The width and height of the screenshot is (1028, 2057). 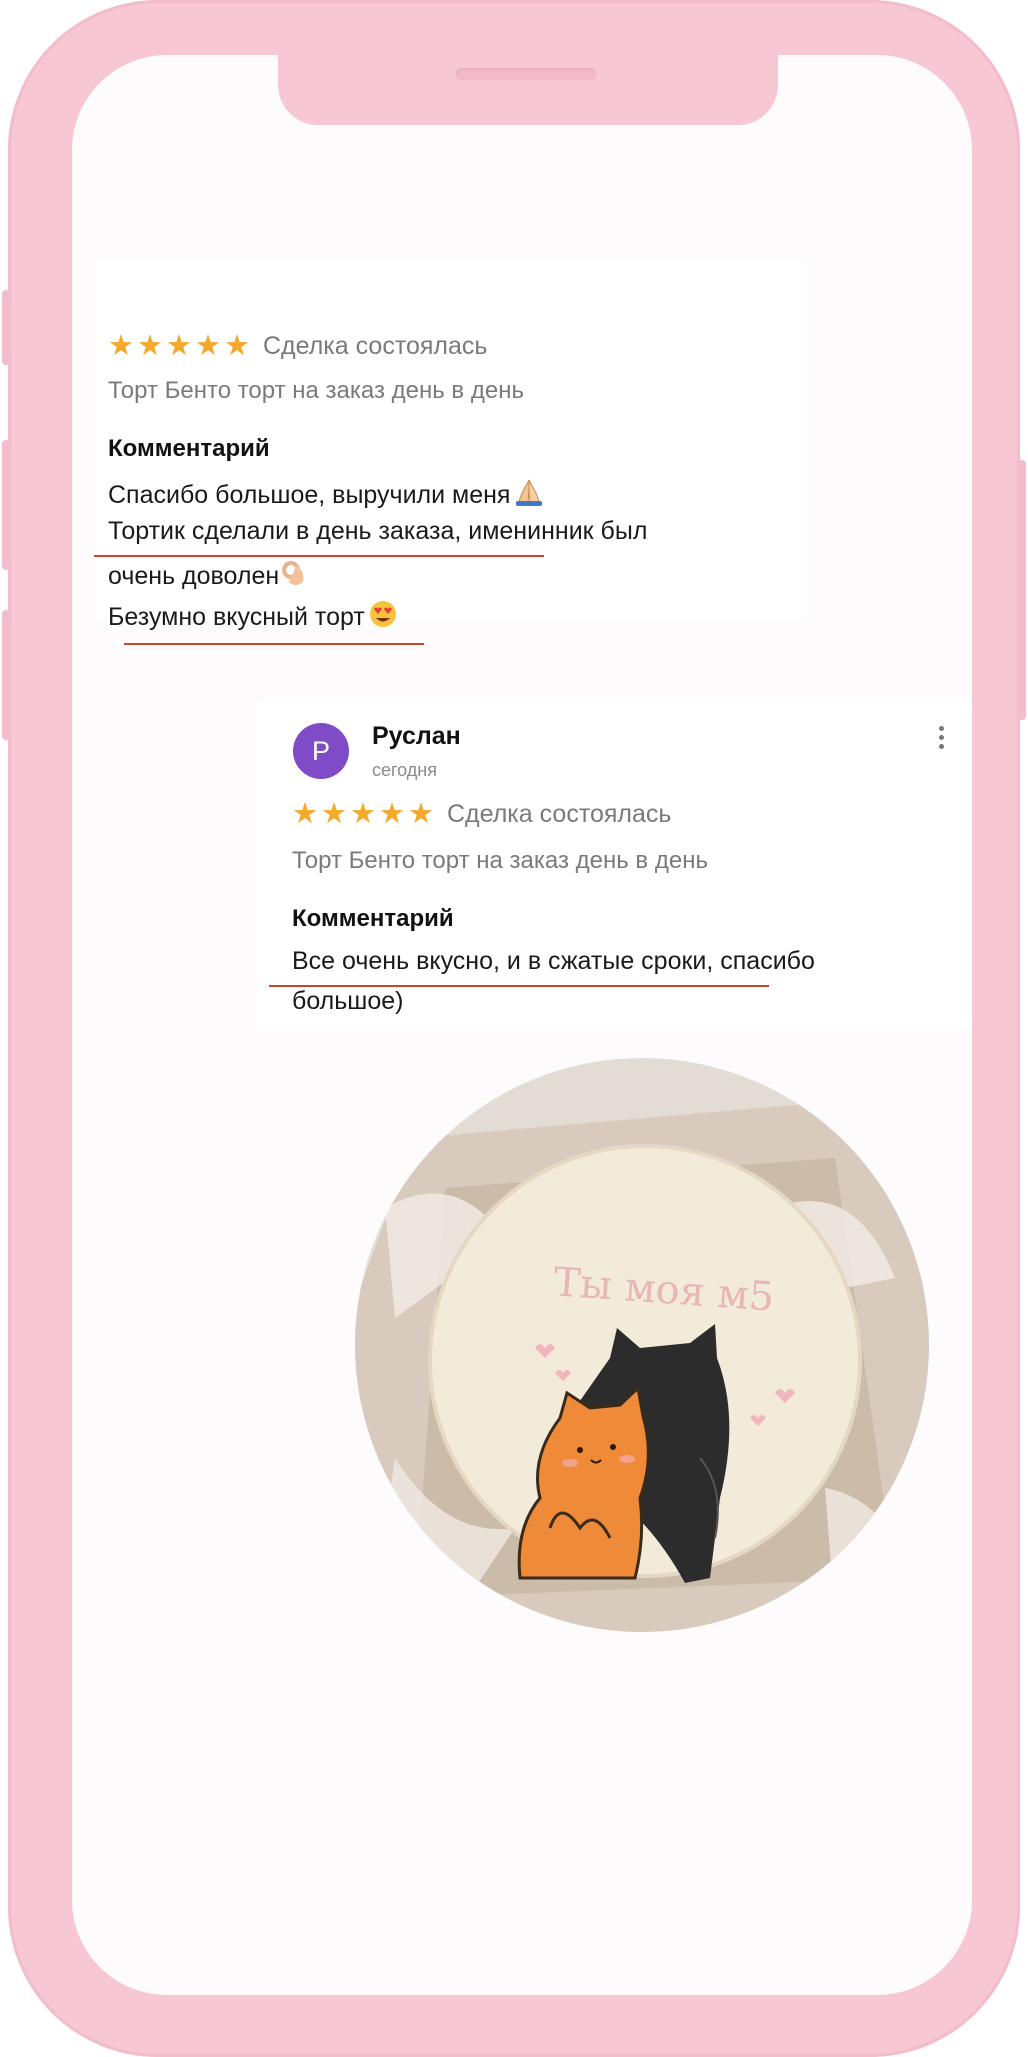 I want to click on praying-hands-icon, so click(x=529, y=495).